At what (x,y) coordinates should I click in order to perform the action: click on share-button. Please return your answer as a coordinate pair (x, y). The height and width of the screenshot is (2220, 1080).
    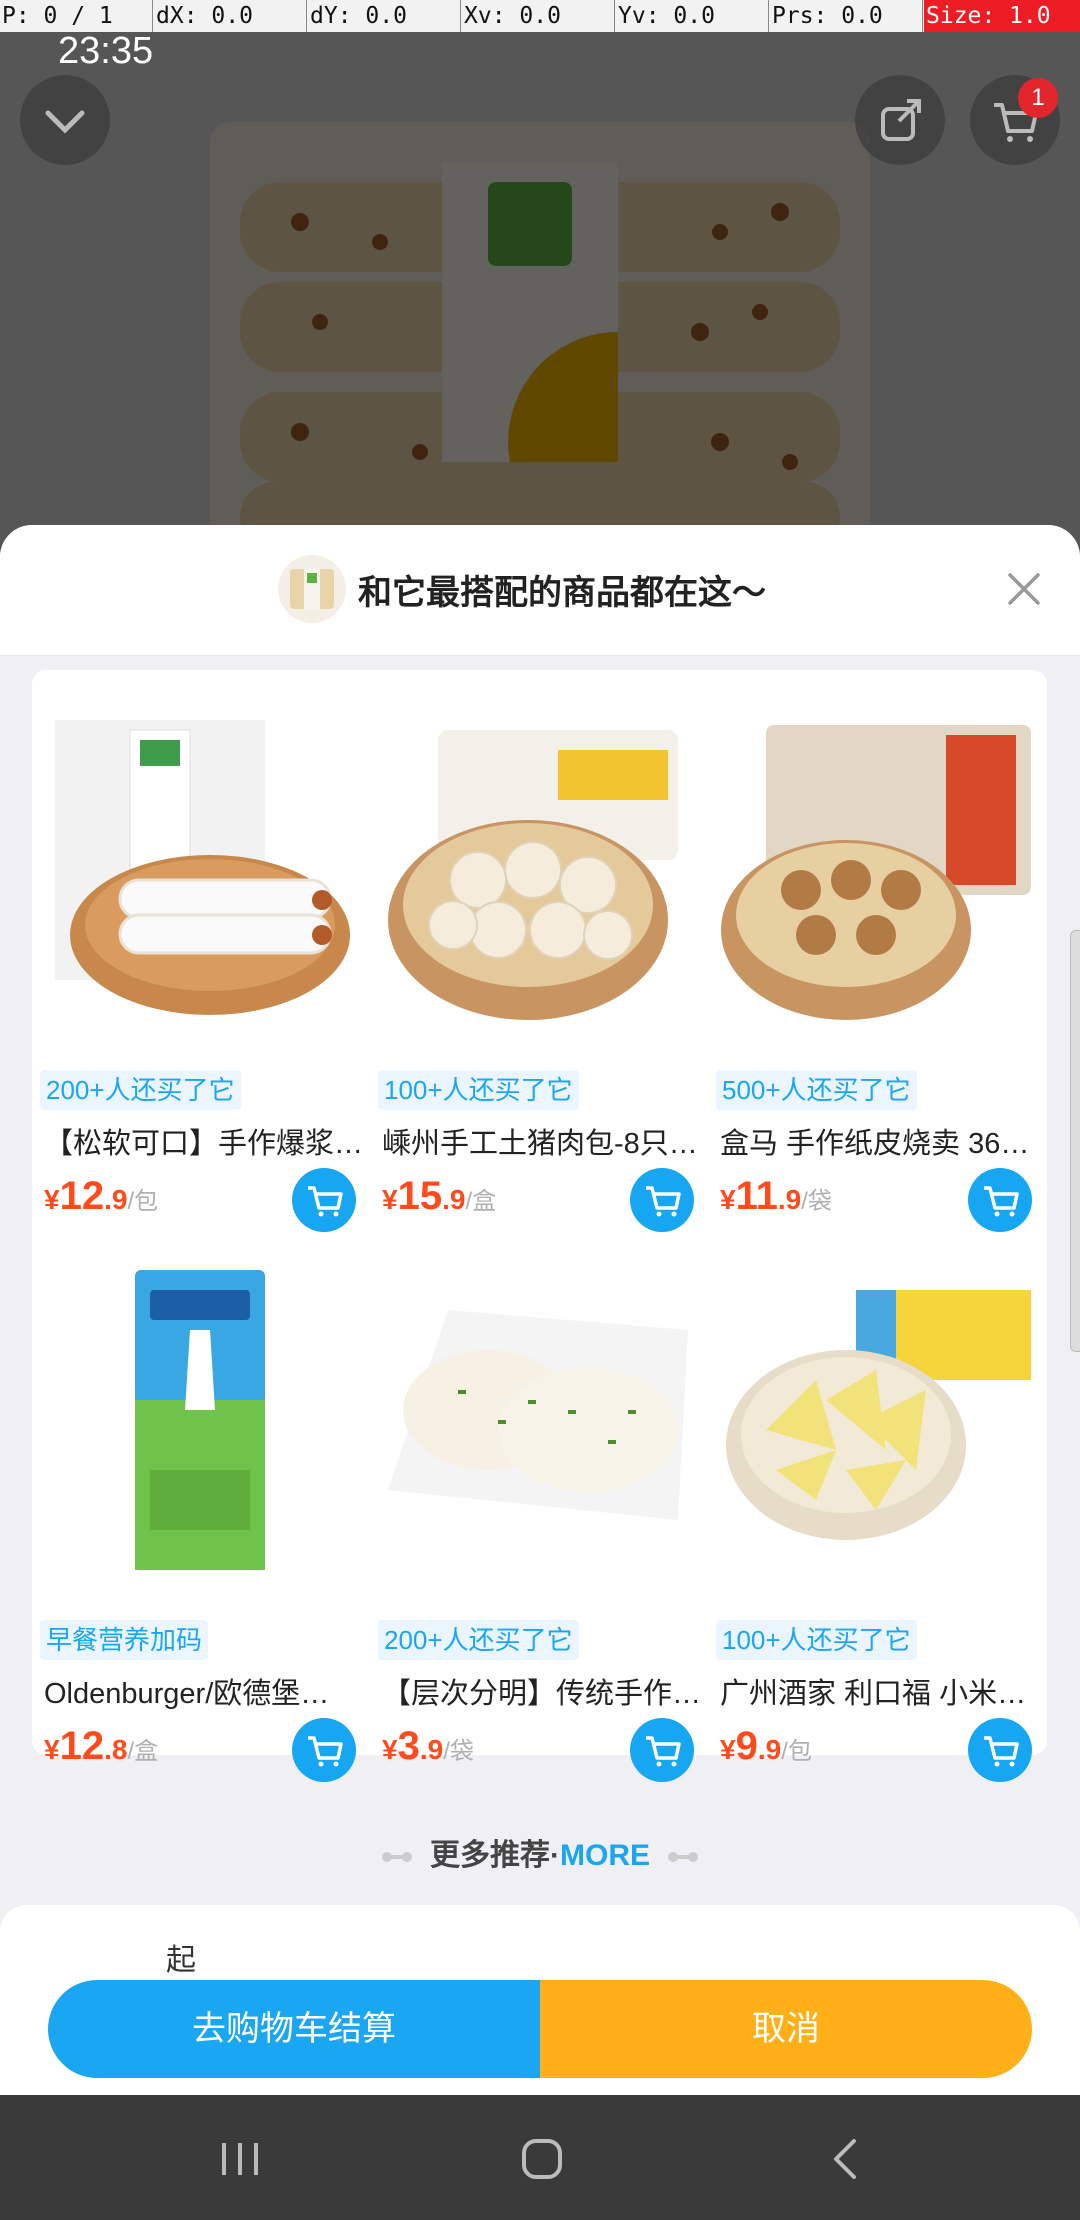
    Looking at the image, I should click on (900, 120).